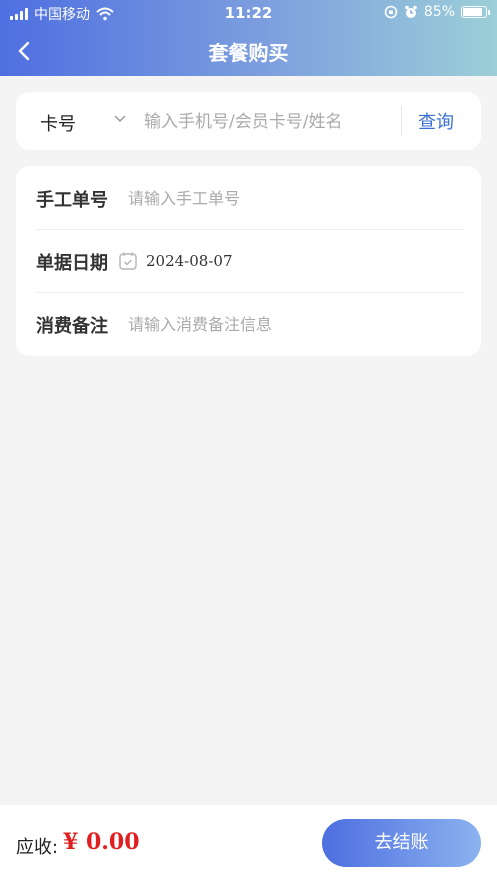 The width and height of the screenshot is (497, 883). Describe the element at coordinates (288, 198) in the screenshot. I see `manual-no-input` at that location.